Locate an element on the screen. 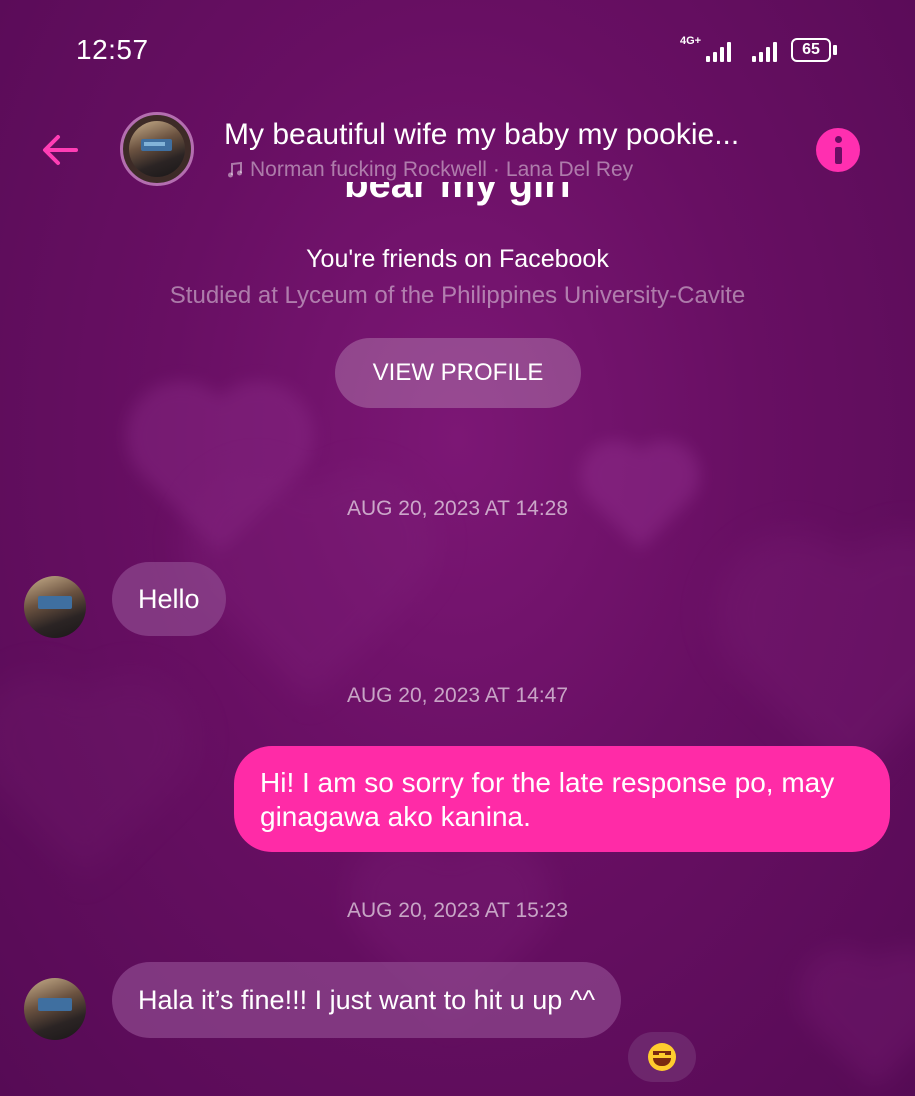  status-bar: 12:57 4G+ 65 is located at coordinates (457, 50).